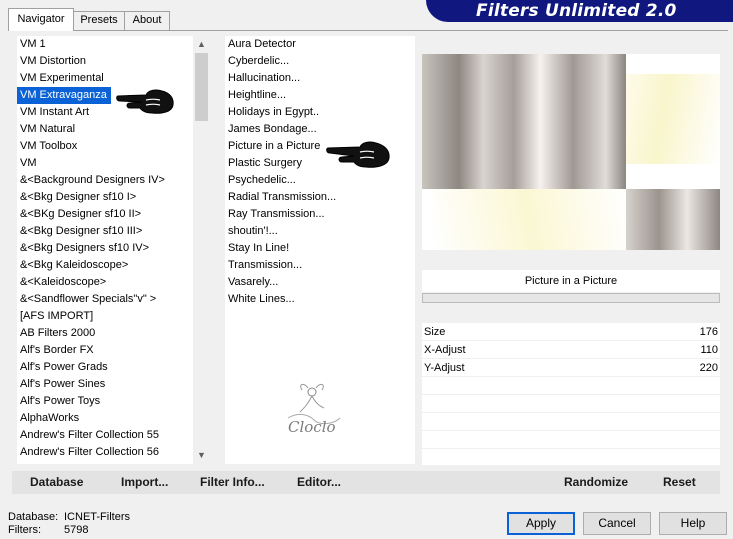 This screenshot has height=539, width=733. Describe the element at coordinates (571, 350) in the screenshot. I see `parameter-row: X-Adjust 110` at that location.